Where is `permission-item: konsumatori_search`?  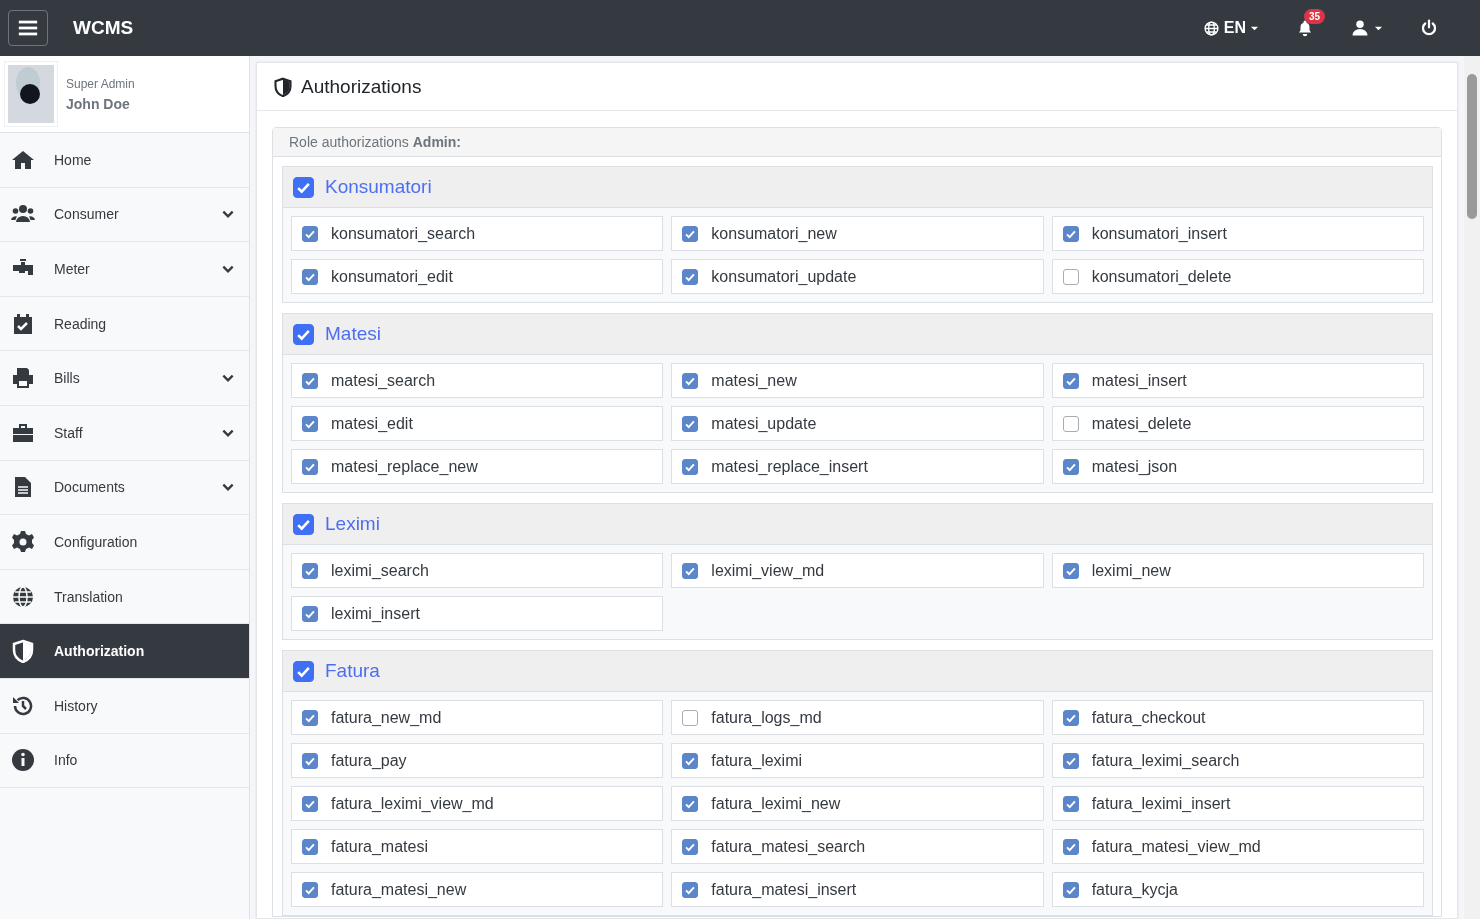
permission-item: konsumatori_search is located at coordinates (477, 233).